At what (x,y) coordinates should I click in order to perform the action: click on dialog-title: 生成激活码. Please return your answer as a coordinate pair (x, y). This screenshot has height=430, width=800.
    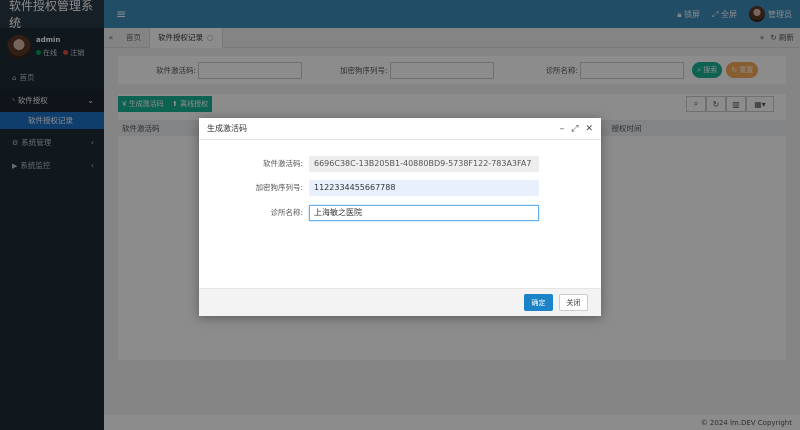
    Looking at the image, I should click on (227, 128).